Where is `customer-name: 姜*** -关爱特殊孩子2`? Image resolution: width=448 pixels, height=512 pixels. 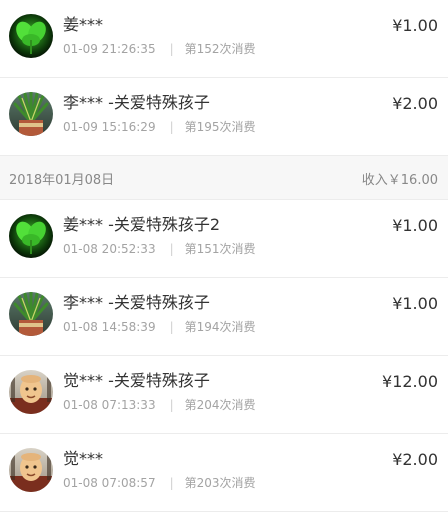
customer-name: 姜*** -关爱特殊孩子2 is located at coordinates (142, 224).